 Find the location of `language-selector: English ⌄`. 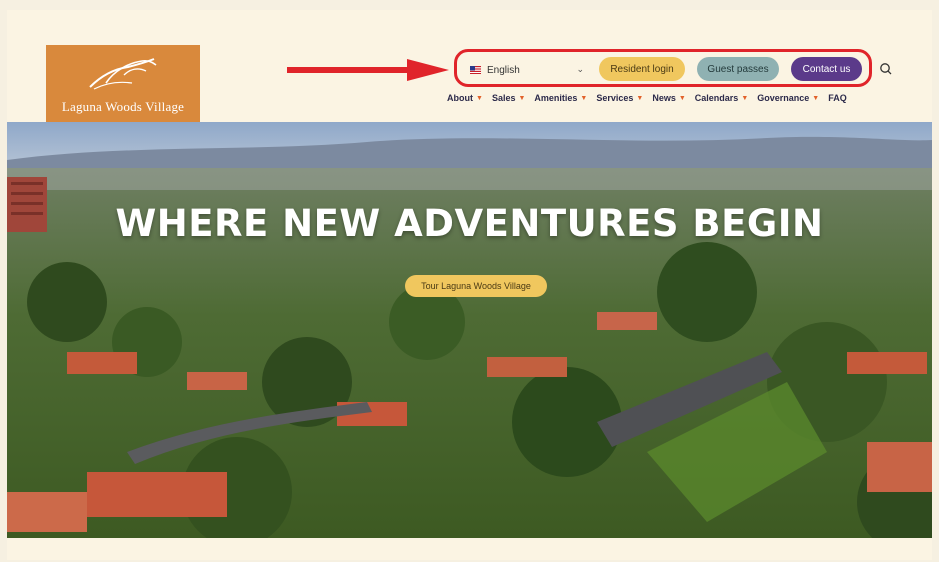

language-selector: English ⌄ is located at coordinates (529, 70).